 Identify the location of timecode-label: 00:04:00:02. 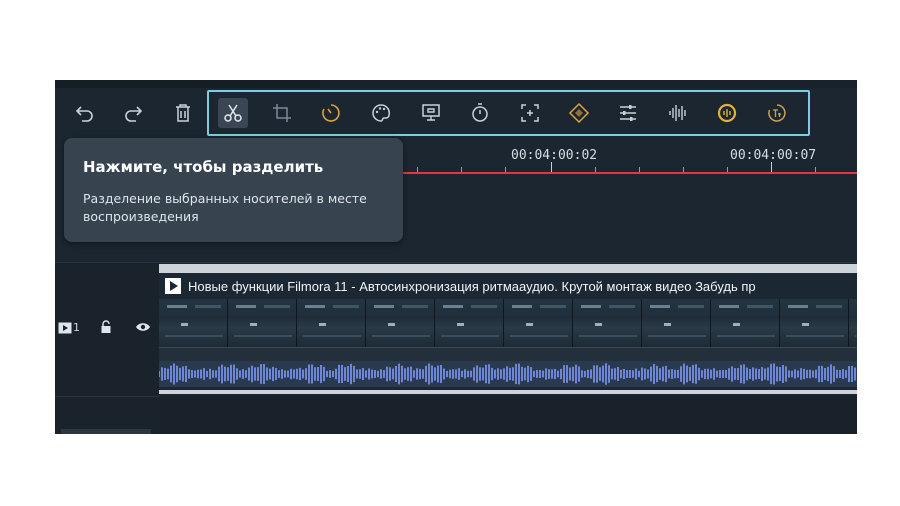
(554, 155).